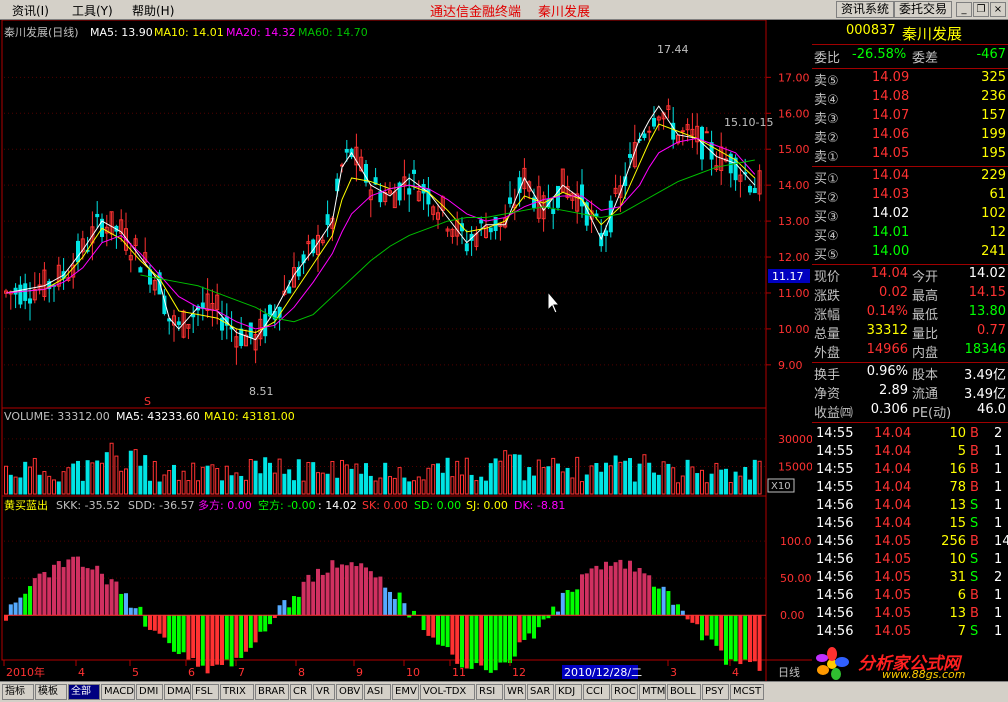 Image resolution: width=1008 pixels, height=702 pixels. What do you see at coordinates (177, 692) in the screenshot?
I see `tab-dma: DMA` at bounding box center [177, 692].